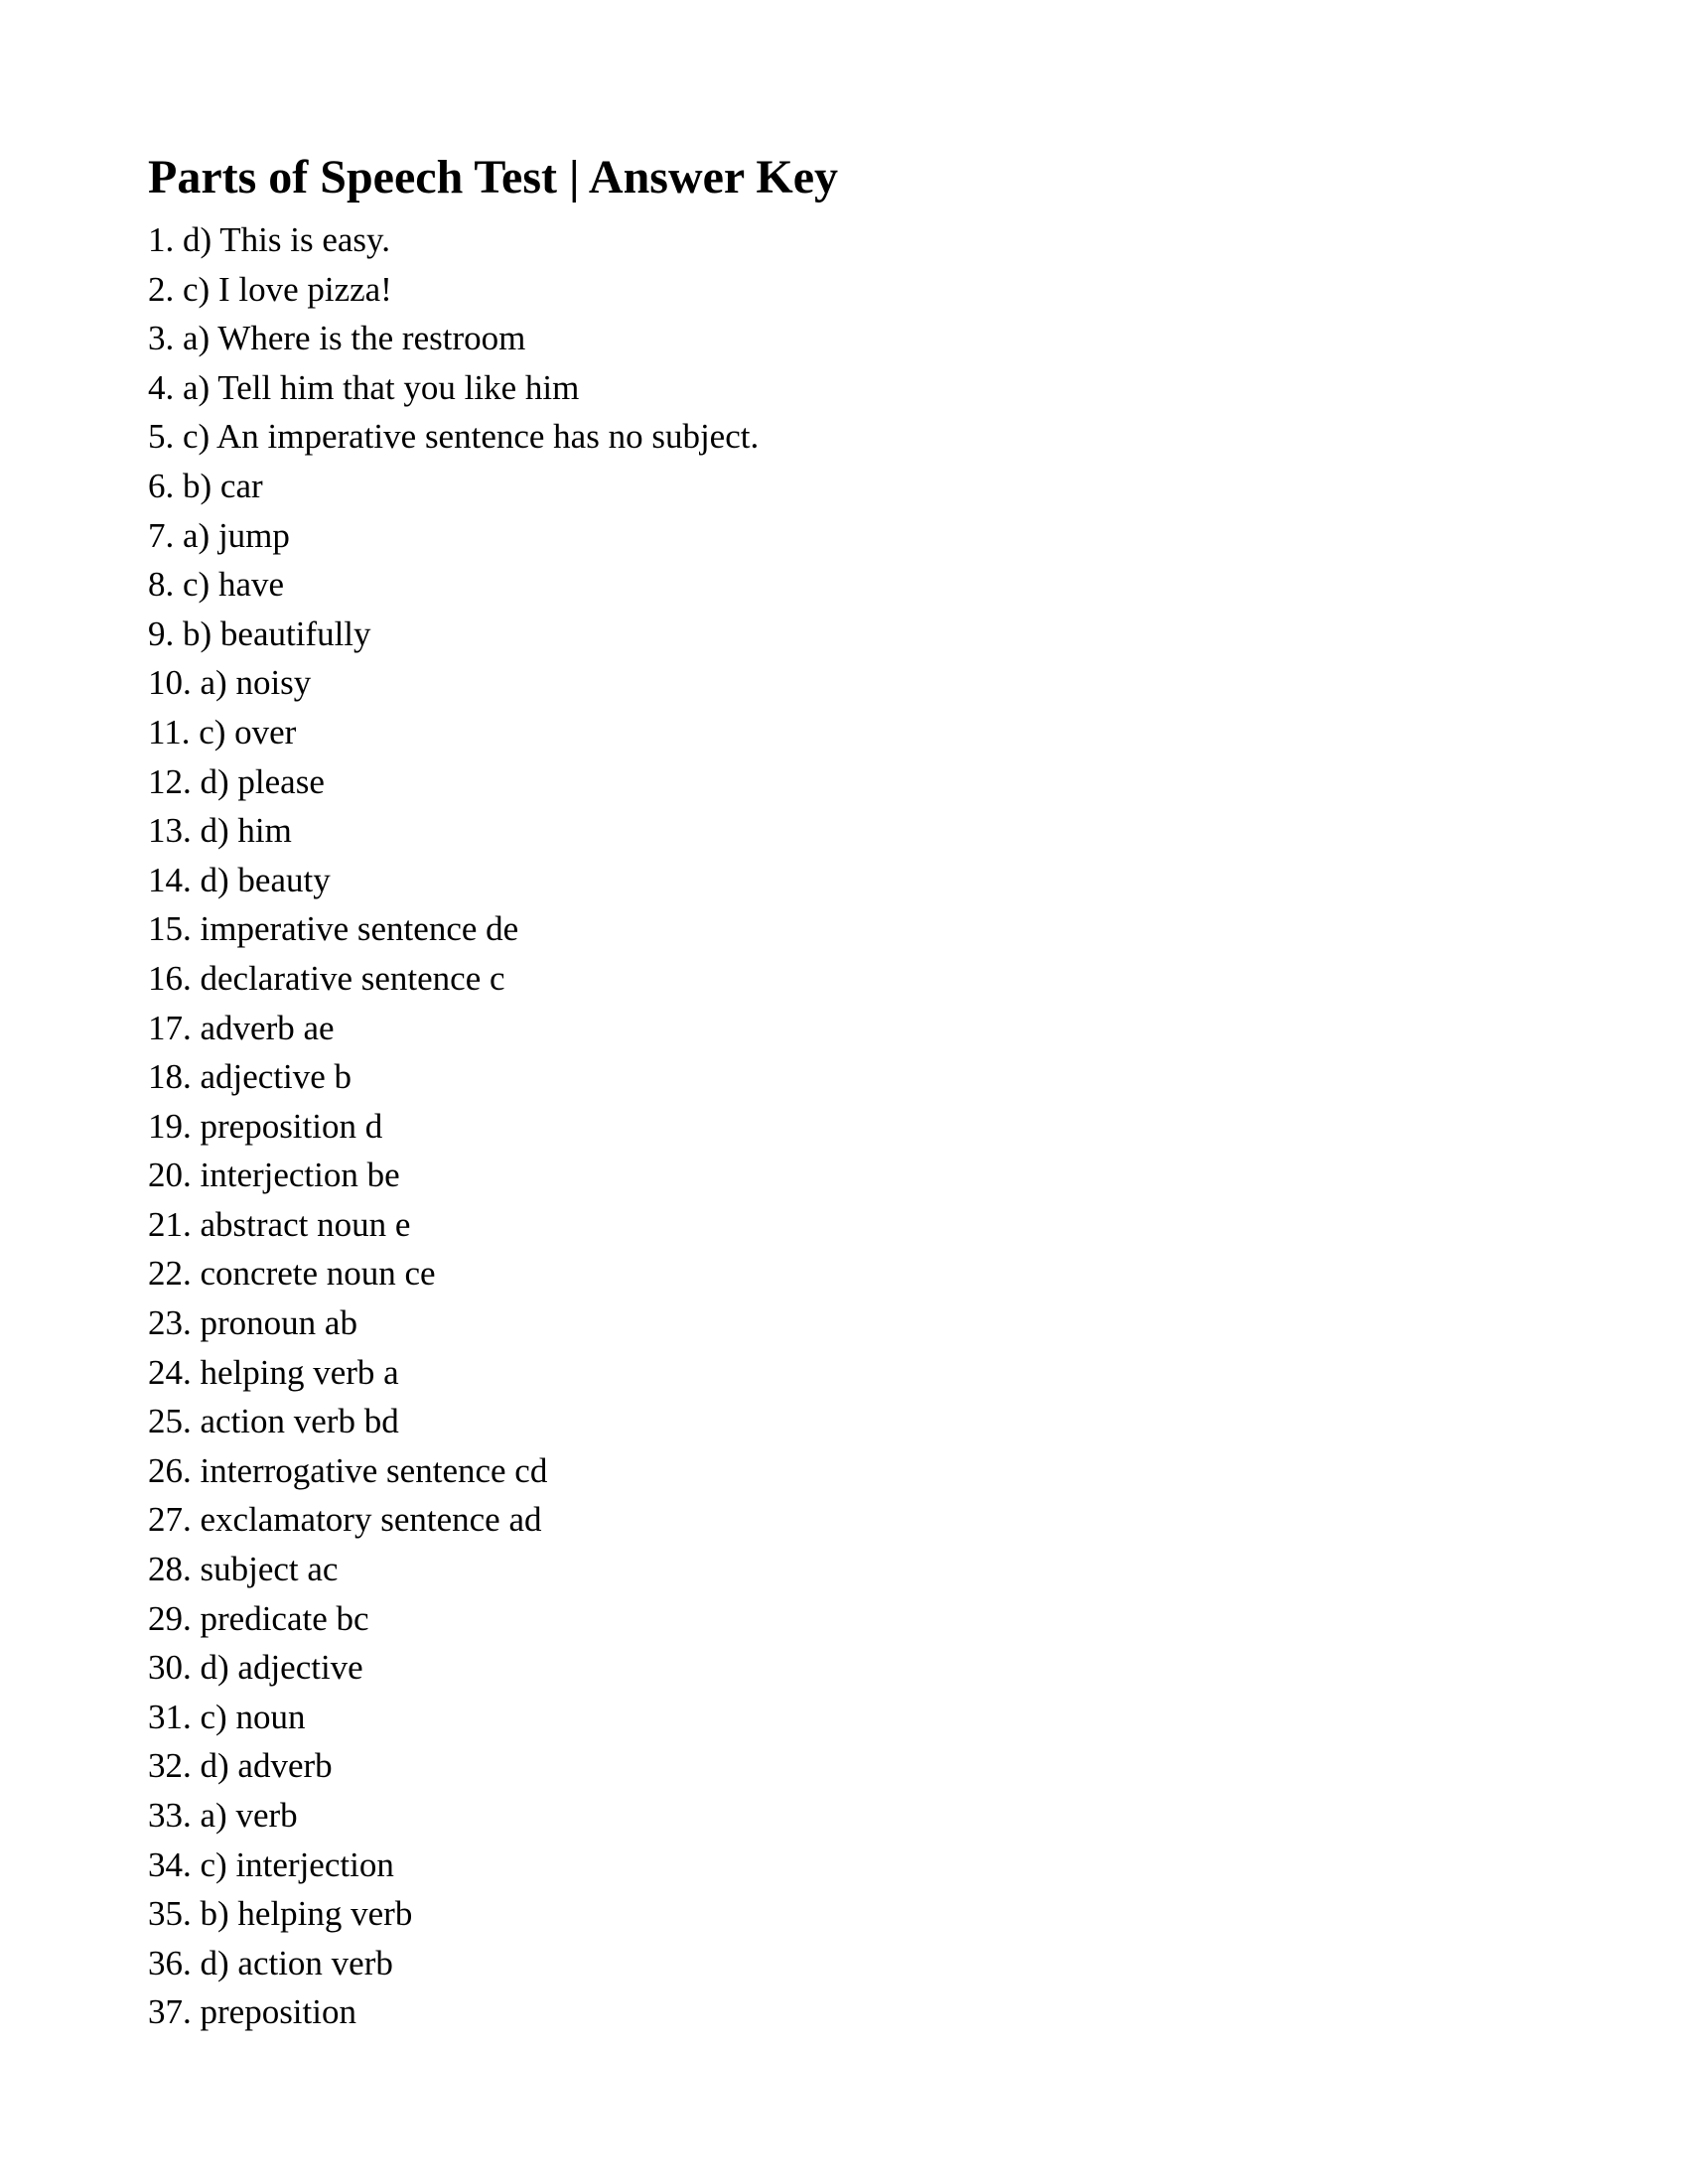 The image size is (1688, 2184). What do you see at coordinates (223, 1815) in the screenshot?
I see `answer-item: 33. a) verb` at bounding box center [223, 1815].